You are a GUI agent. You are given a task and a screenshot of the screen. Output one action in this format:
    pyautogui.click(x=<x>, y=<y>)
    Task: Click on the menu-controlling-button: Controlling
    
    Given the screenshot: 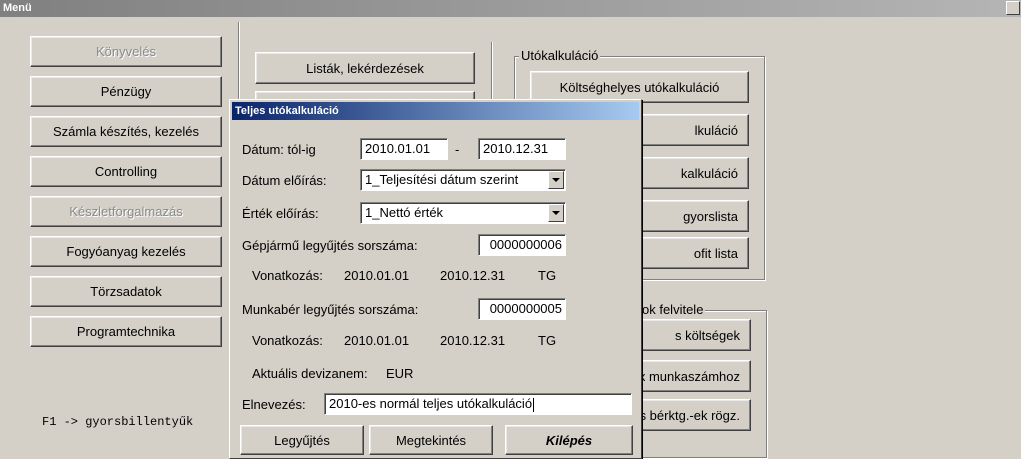 What is the action you would take?
    pyautogui.click(x=126, y=171)
    